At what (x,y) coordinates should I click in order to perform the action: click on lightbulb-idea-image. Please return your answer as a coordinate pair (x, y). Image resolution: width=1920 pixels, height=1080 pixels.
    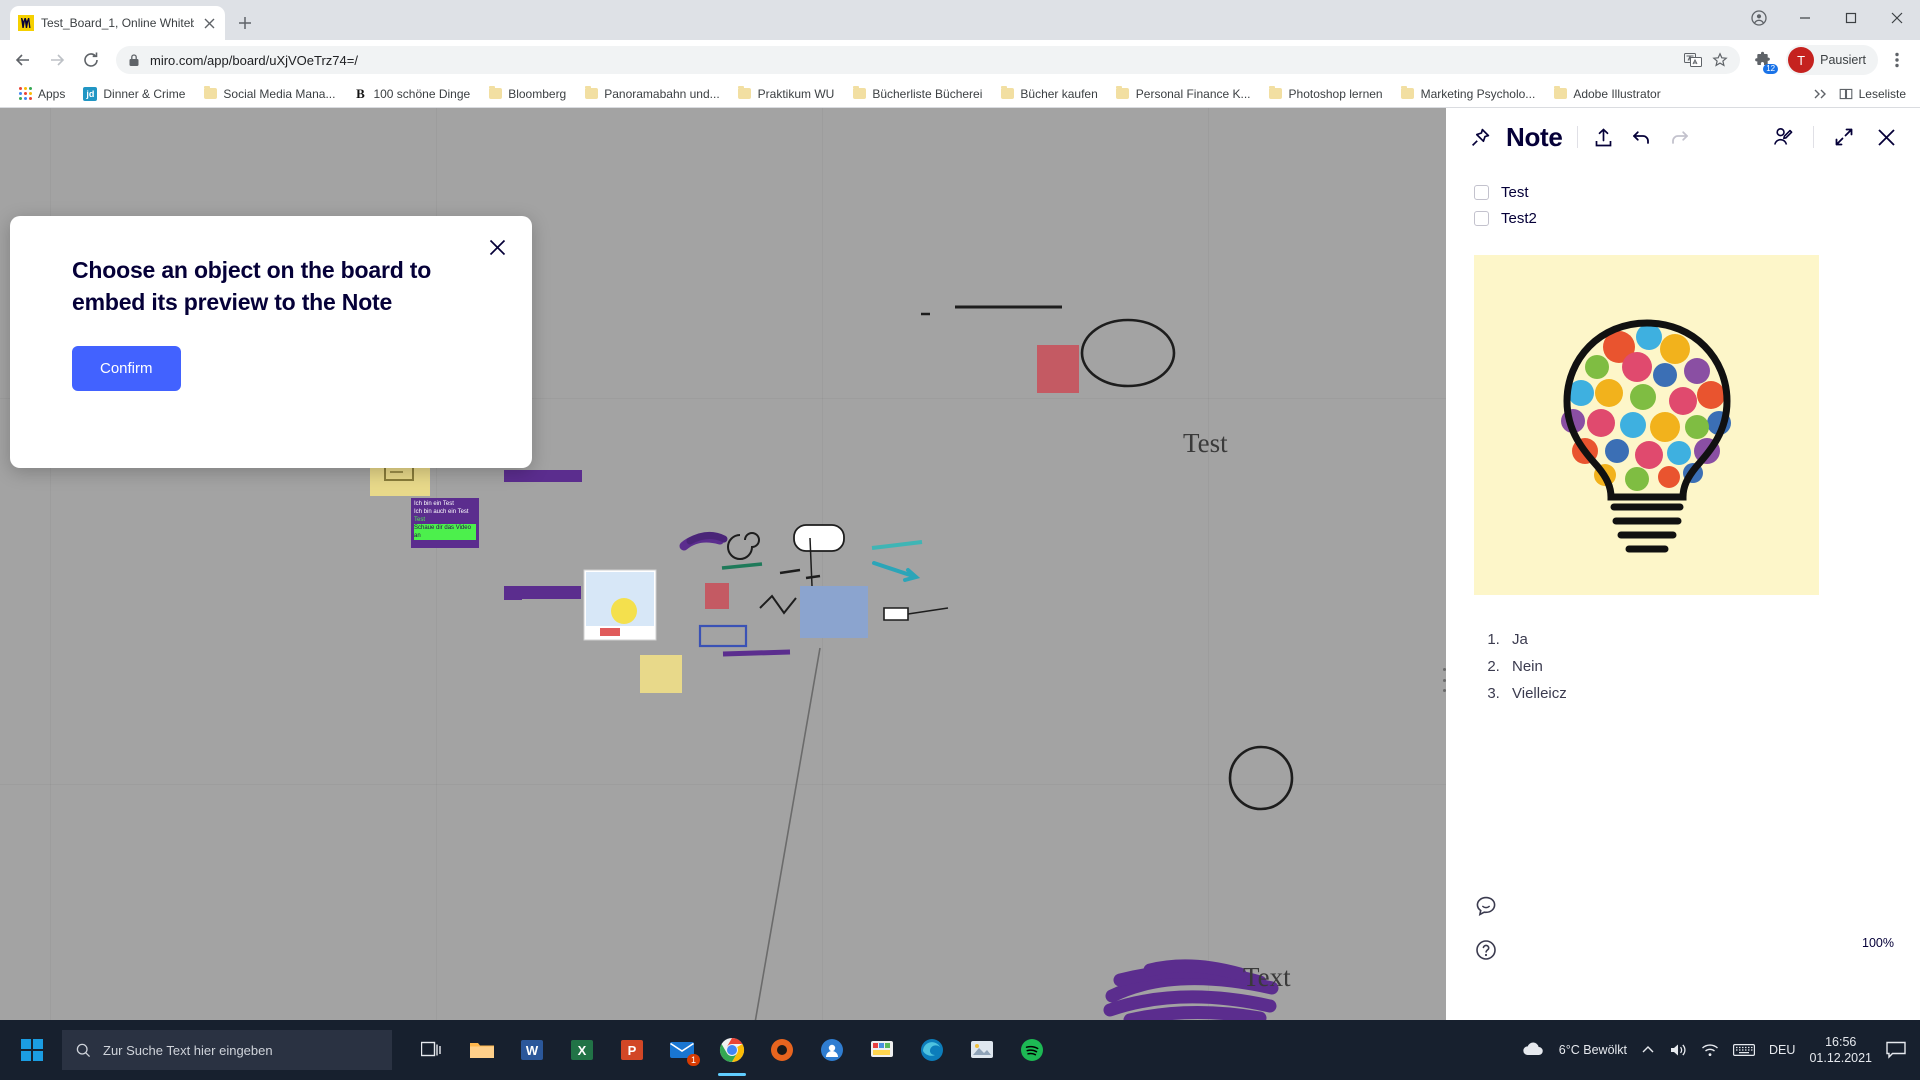
    Looking at the image, I should click on (1646, 425).